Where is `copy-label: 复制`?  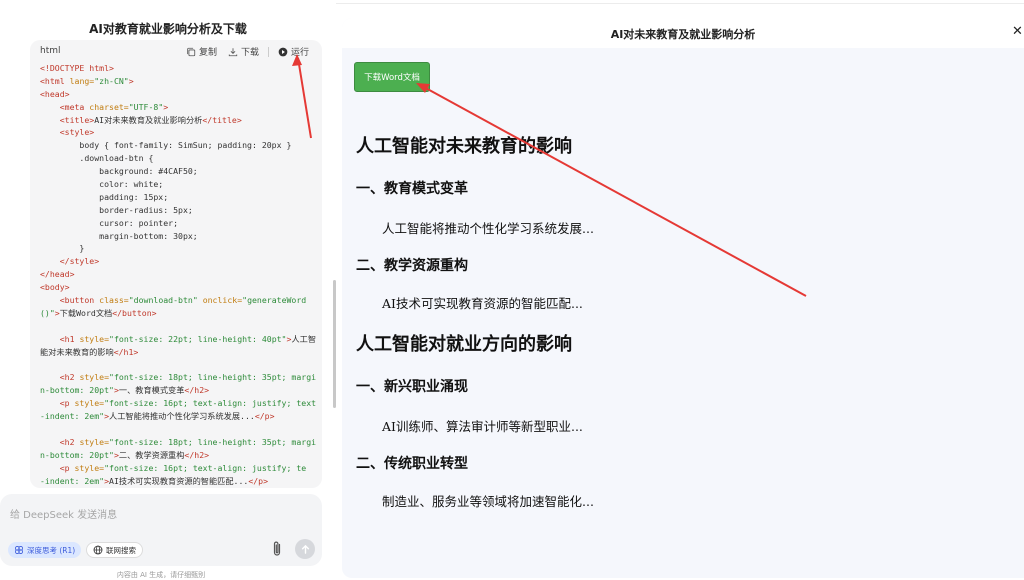
copy-label: 复制 is located at coordinates (208, 53).